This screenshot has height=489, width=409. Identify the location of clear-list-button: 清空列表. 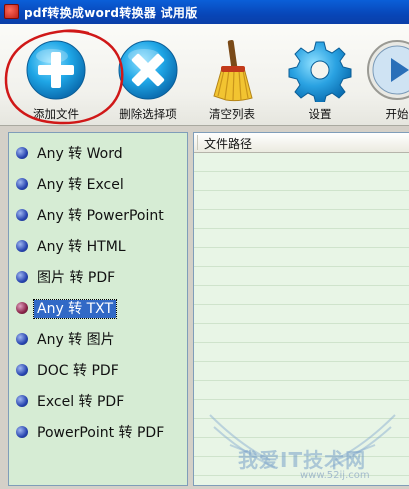
(232, 74).